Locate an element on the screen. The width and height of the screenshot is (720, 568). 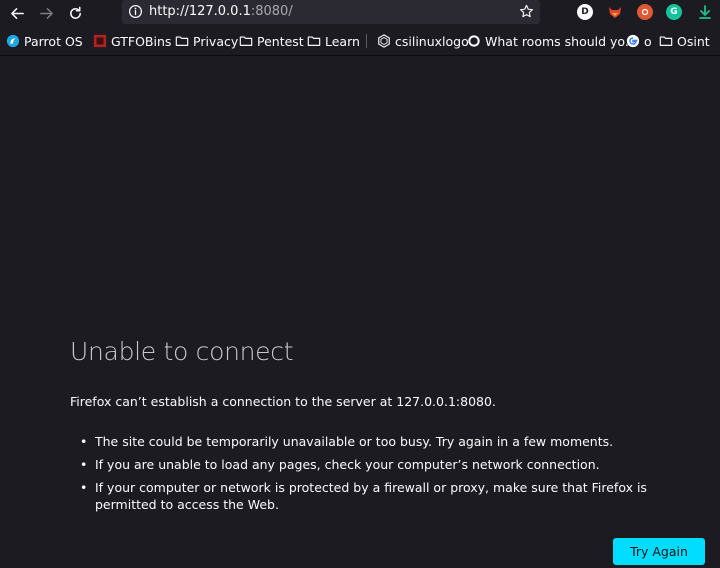
info-icon is located at coordinates (135, 11).